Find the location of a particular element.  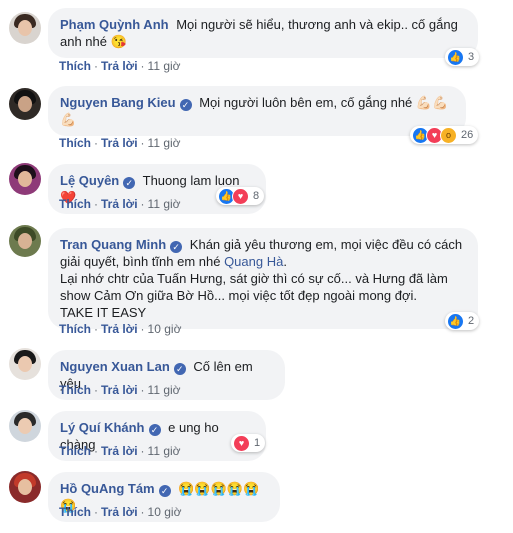

author-name: Lý Quí Khánh is located at coordinates (102, 427).